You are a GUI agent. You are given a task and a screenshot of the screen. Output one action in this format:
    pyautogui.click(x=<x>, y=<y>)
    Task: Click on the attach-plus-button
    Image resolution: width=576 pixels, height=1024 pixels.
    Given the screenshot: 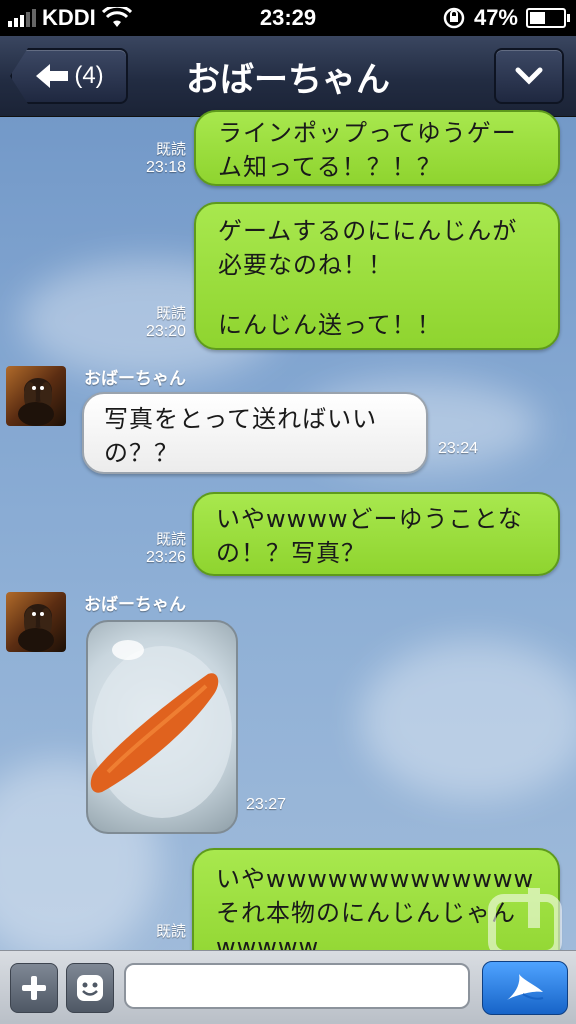 What is the action you would take?
    pyautogui.click(x=34, y=988)
    